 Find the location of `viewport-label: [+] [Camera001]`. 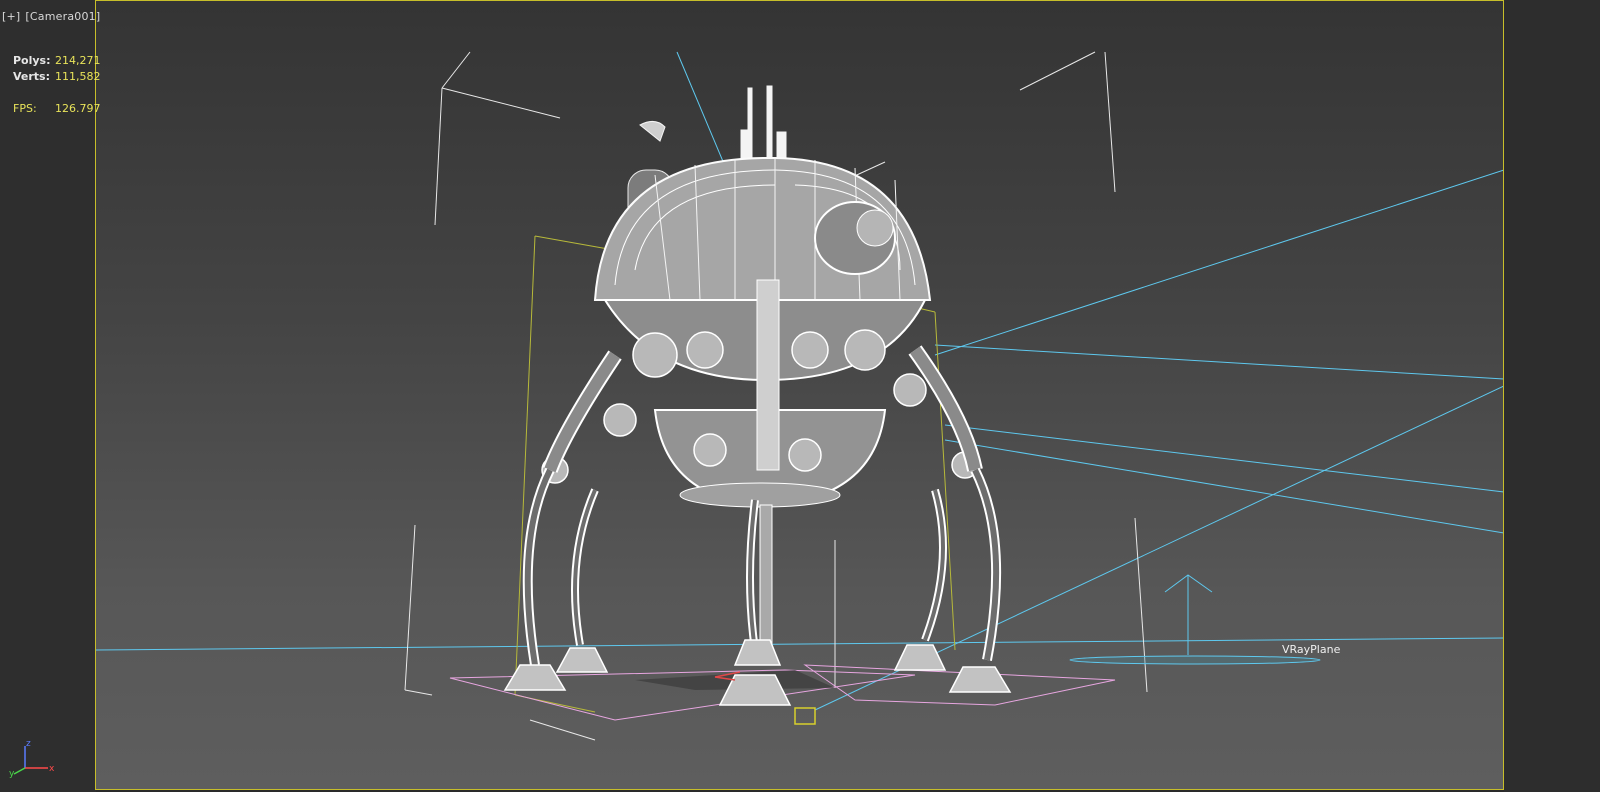

viewport-label: [+] [Camera001] is located at coordinates (53, 16).